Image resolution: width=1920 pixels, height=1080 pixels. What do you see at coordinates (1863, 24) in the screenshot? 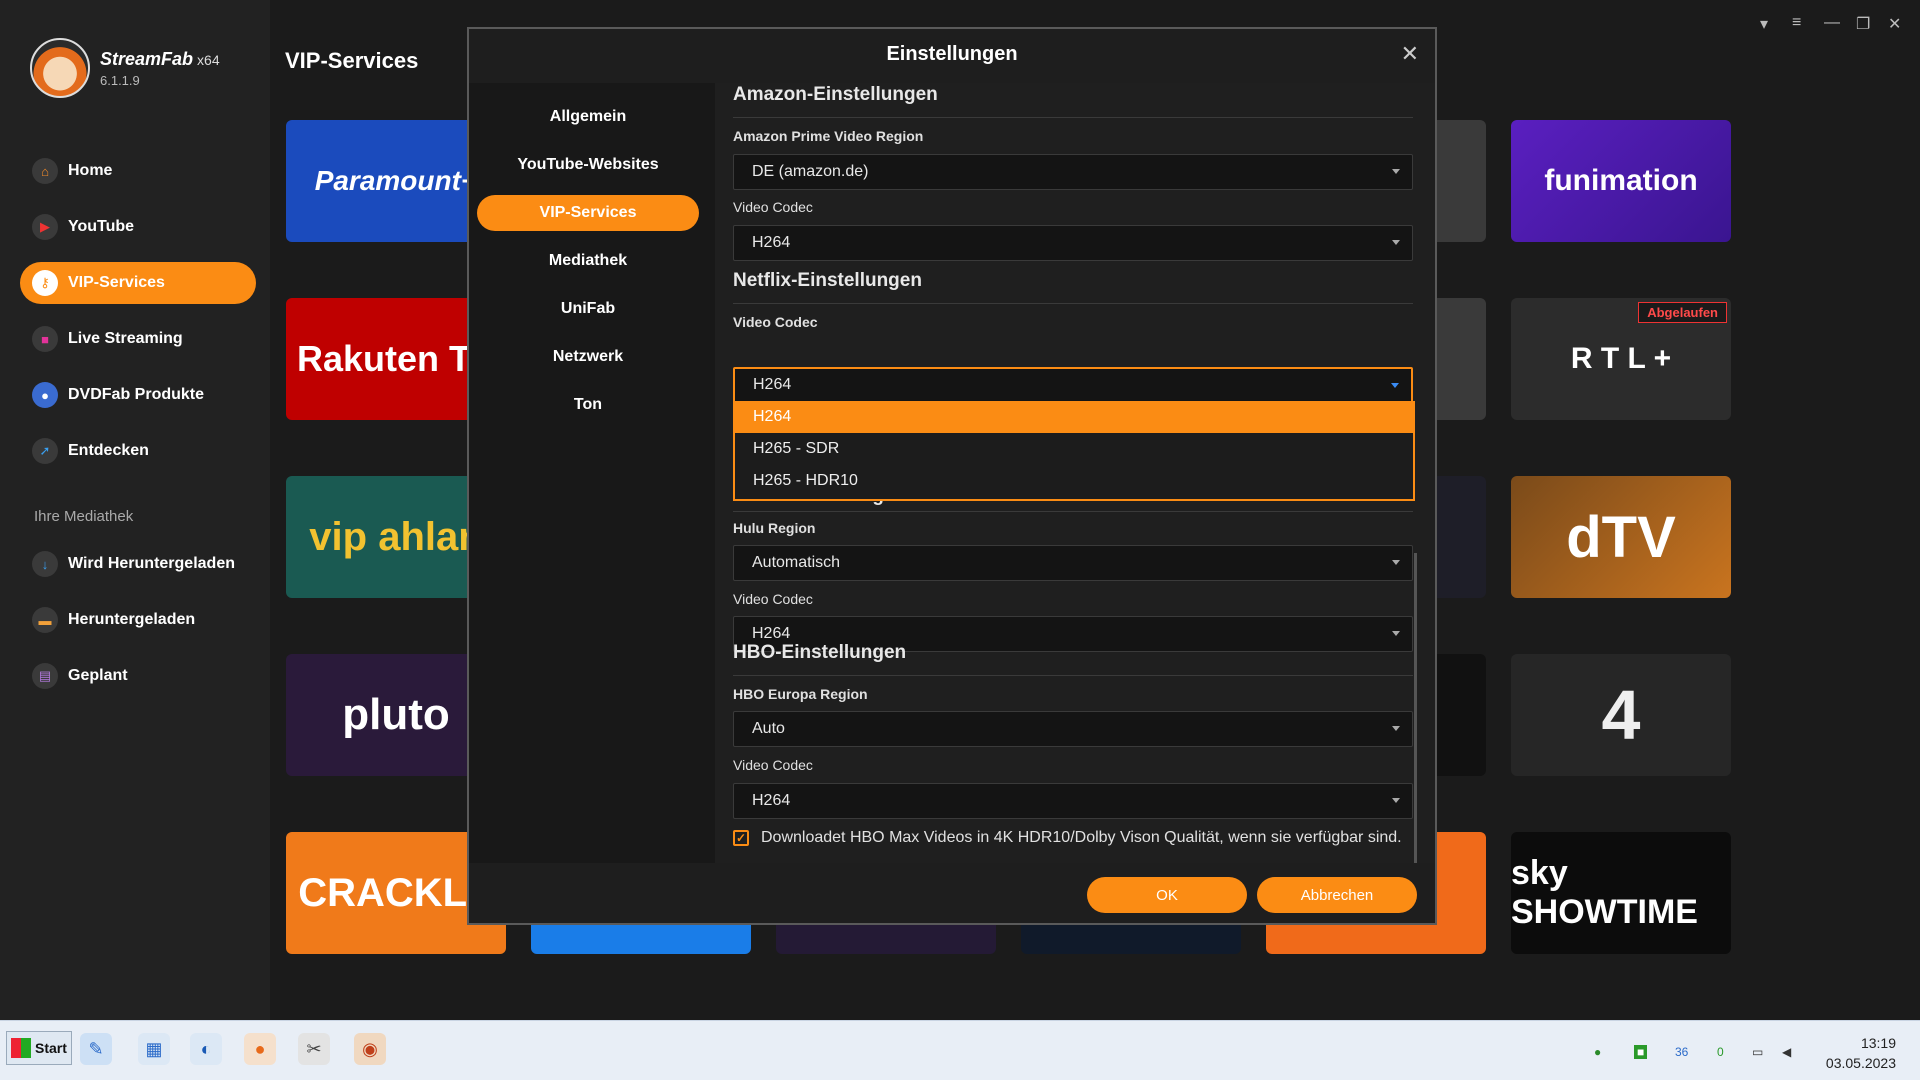
I see `maximize-icon: ❐` at bounding box center [1863, 24].